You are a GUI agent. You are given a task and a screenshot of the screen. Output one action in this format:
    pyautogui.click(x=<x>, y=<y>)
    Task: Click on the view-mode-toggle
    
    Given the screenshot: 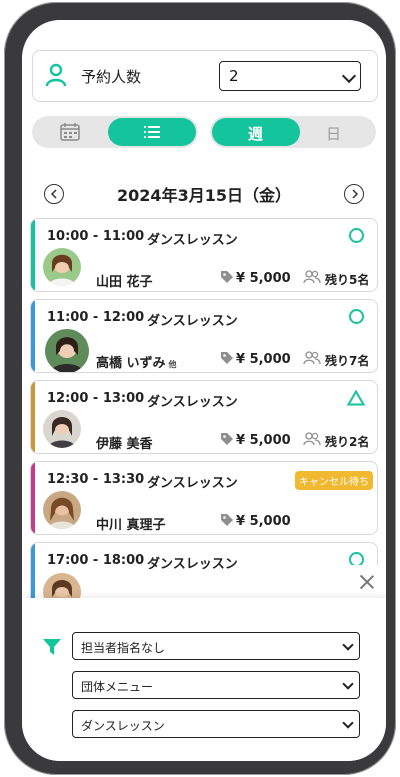 What is the action you would take?
    pyautogui.click(x=115, y=132)
    